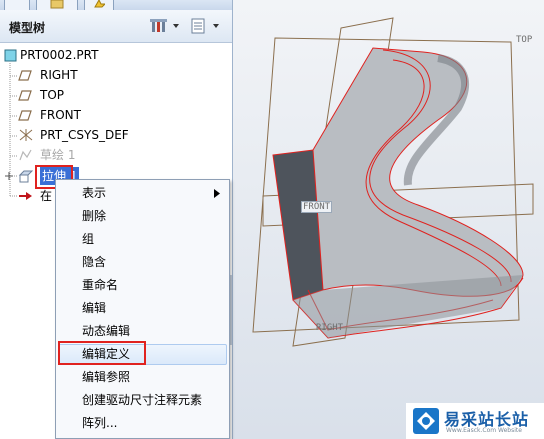 This screenshot has height=439, width=544. I want to click on folder-icon, so click(57, 4).